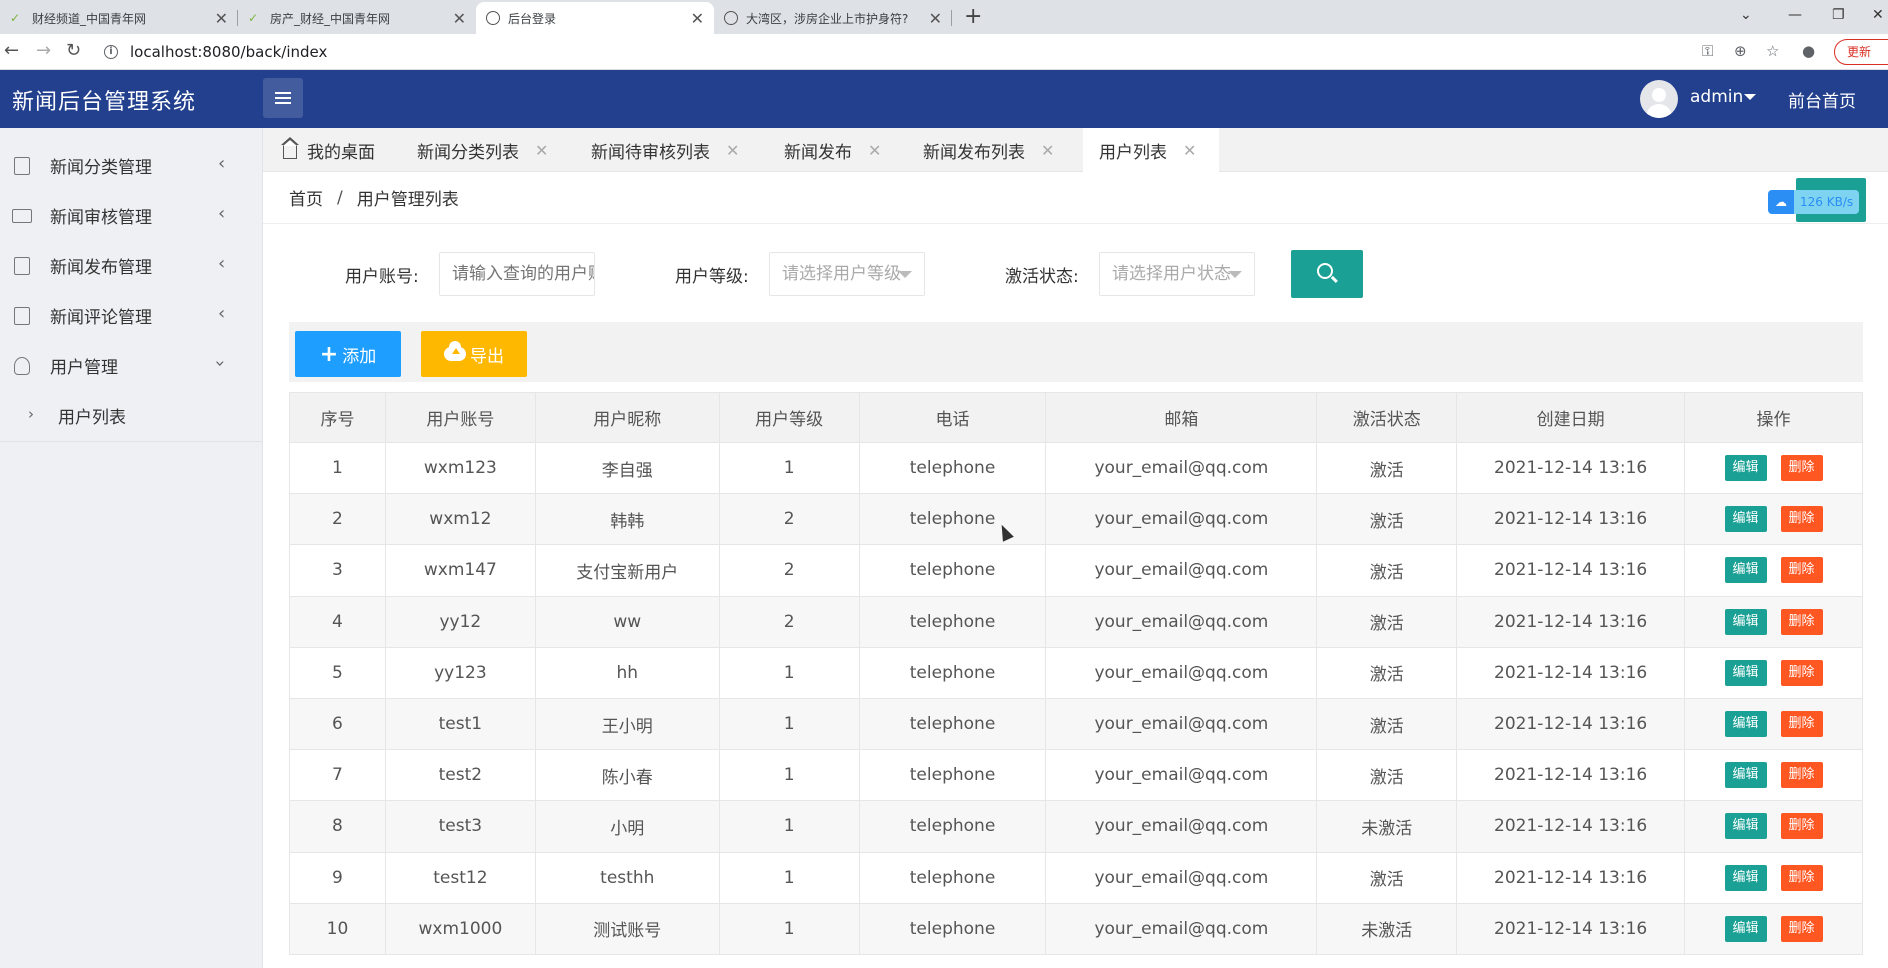  What do you see at coordinates (627, 826) in the screenshot?
I see `cell-nick: 小明` at bounding box center [627, 826].